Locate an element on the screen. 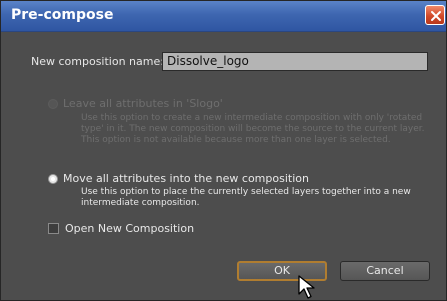 Image resolution: width=447 pixels, height=301 pixels. title-bar: Pre-compose is located at coordinates (223, 16).